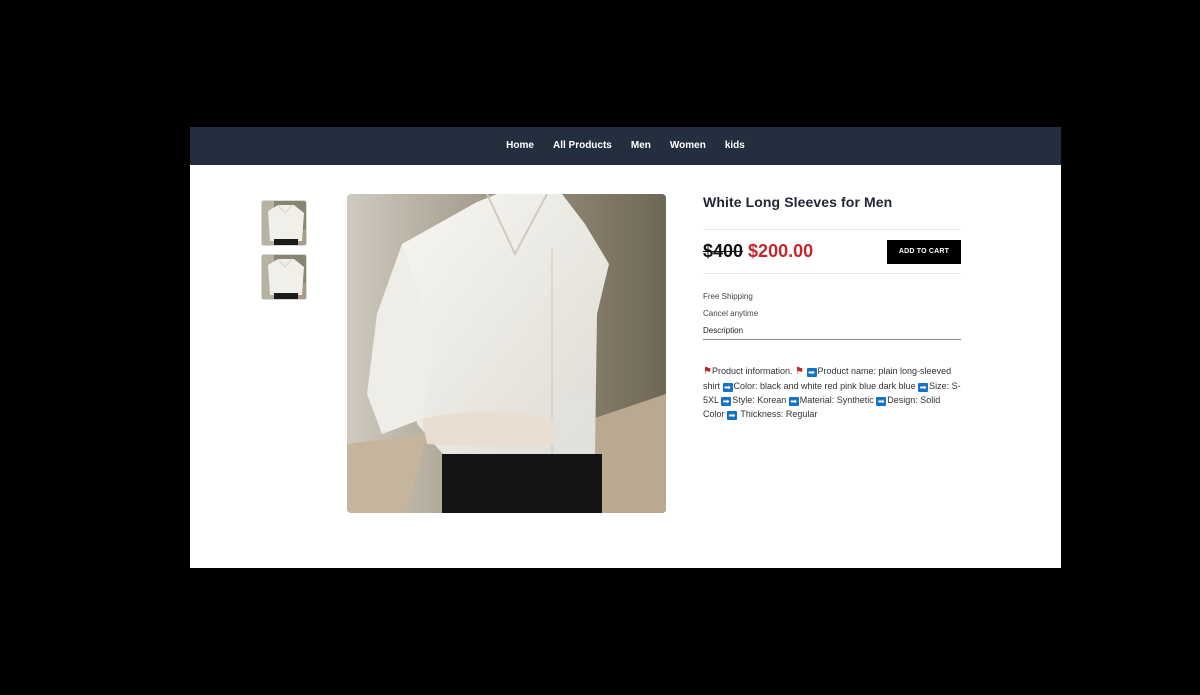  What do you see at coordinates (520, 146) in the screenshot?
I see `nav-home: Home` at bounding box center [520, 146].